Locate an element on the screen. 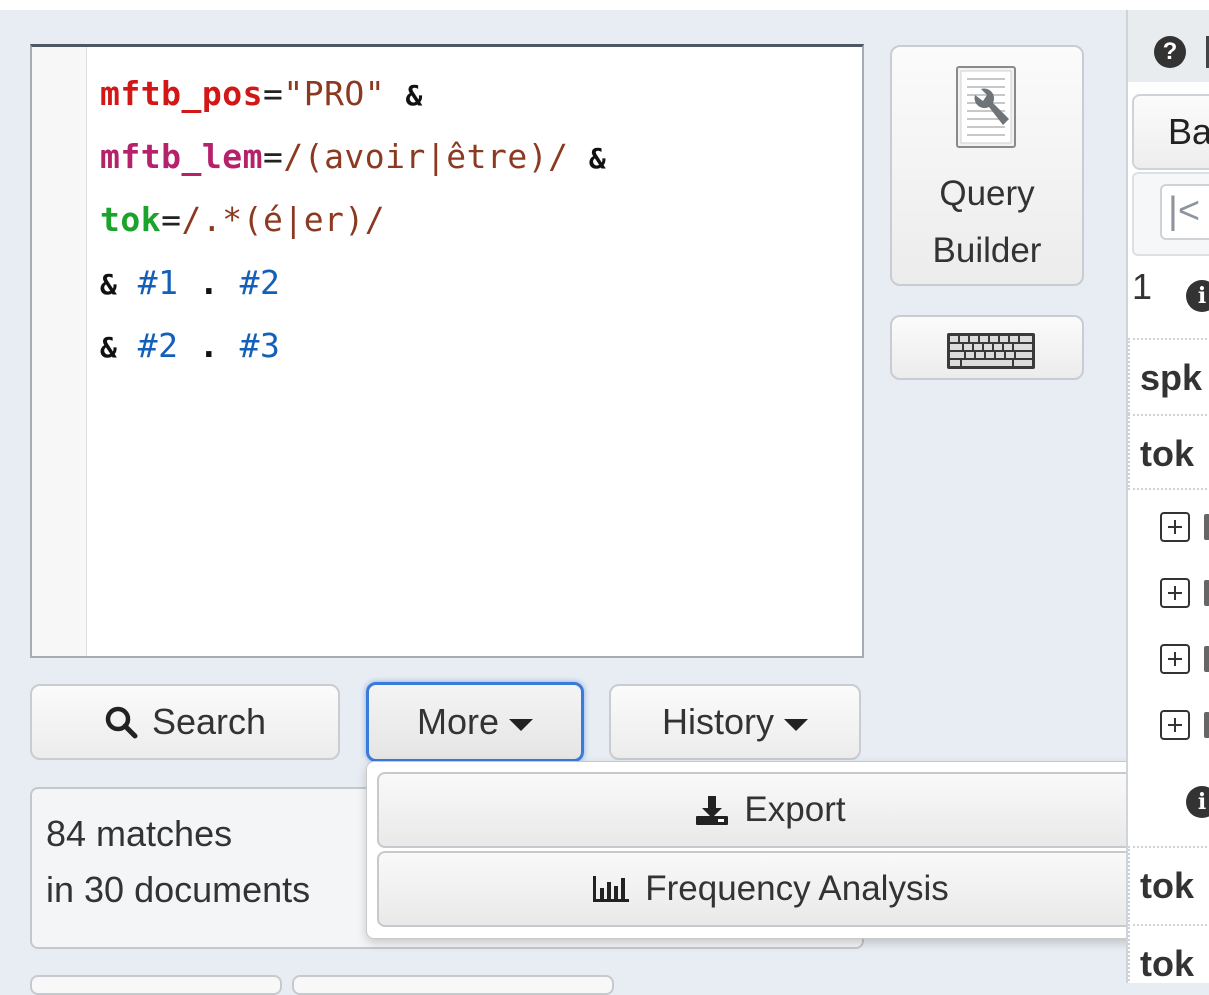  results-panel-header: ? is located at coordinates (1168, 46).